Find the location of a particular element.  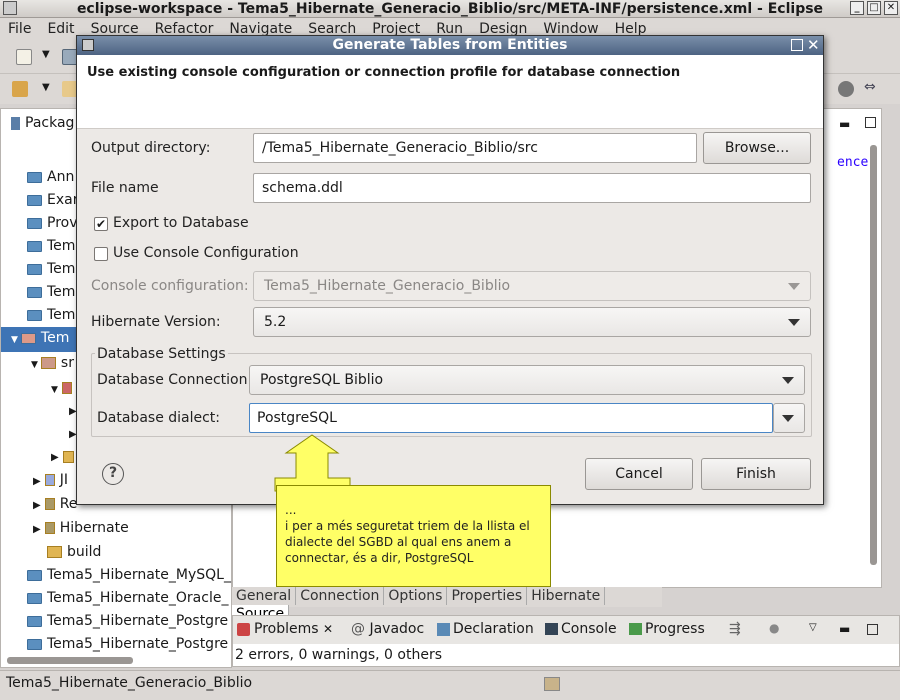

tab-properties: Properties is located at coordinates (487, 596).